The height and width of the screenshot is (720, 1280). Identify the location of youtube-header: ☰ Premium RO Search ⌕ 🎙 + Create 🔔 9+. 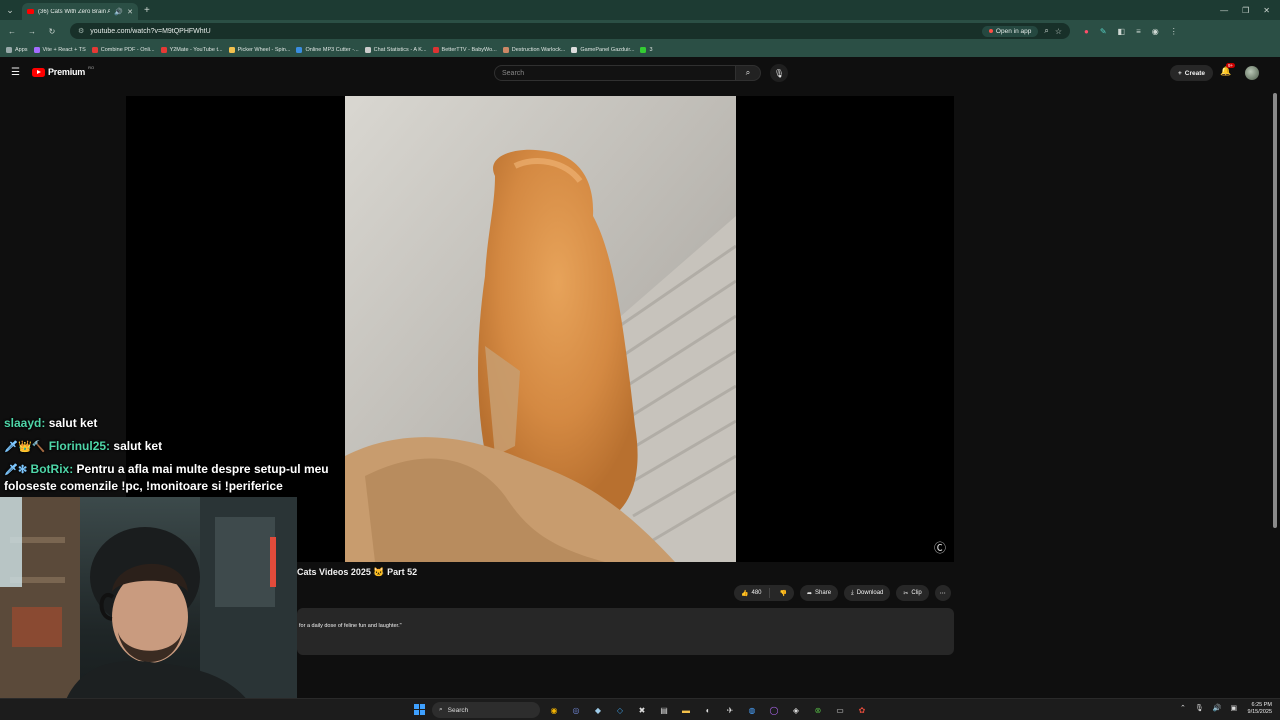
(640, 73).